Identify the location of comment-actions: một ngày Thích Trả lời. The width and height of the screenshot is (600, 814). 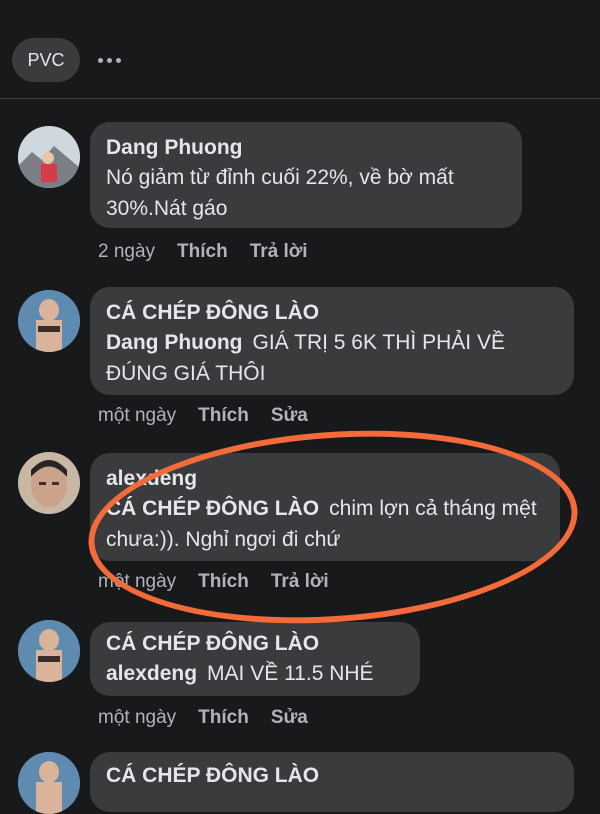
(213, 582).